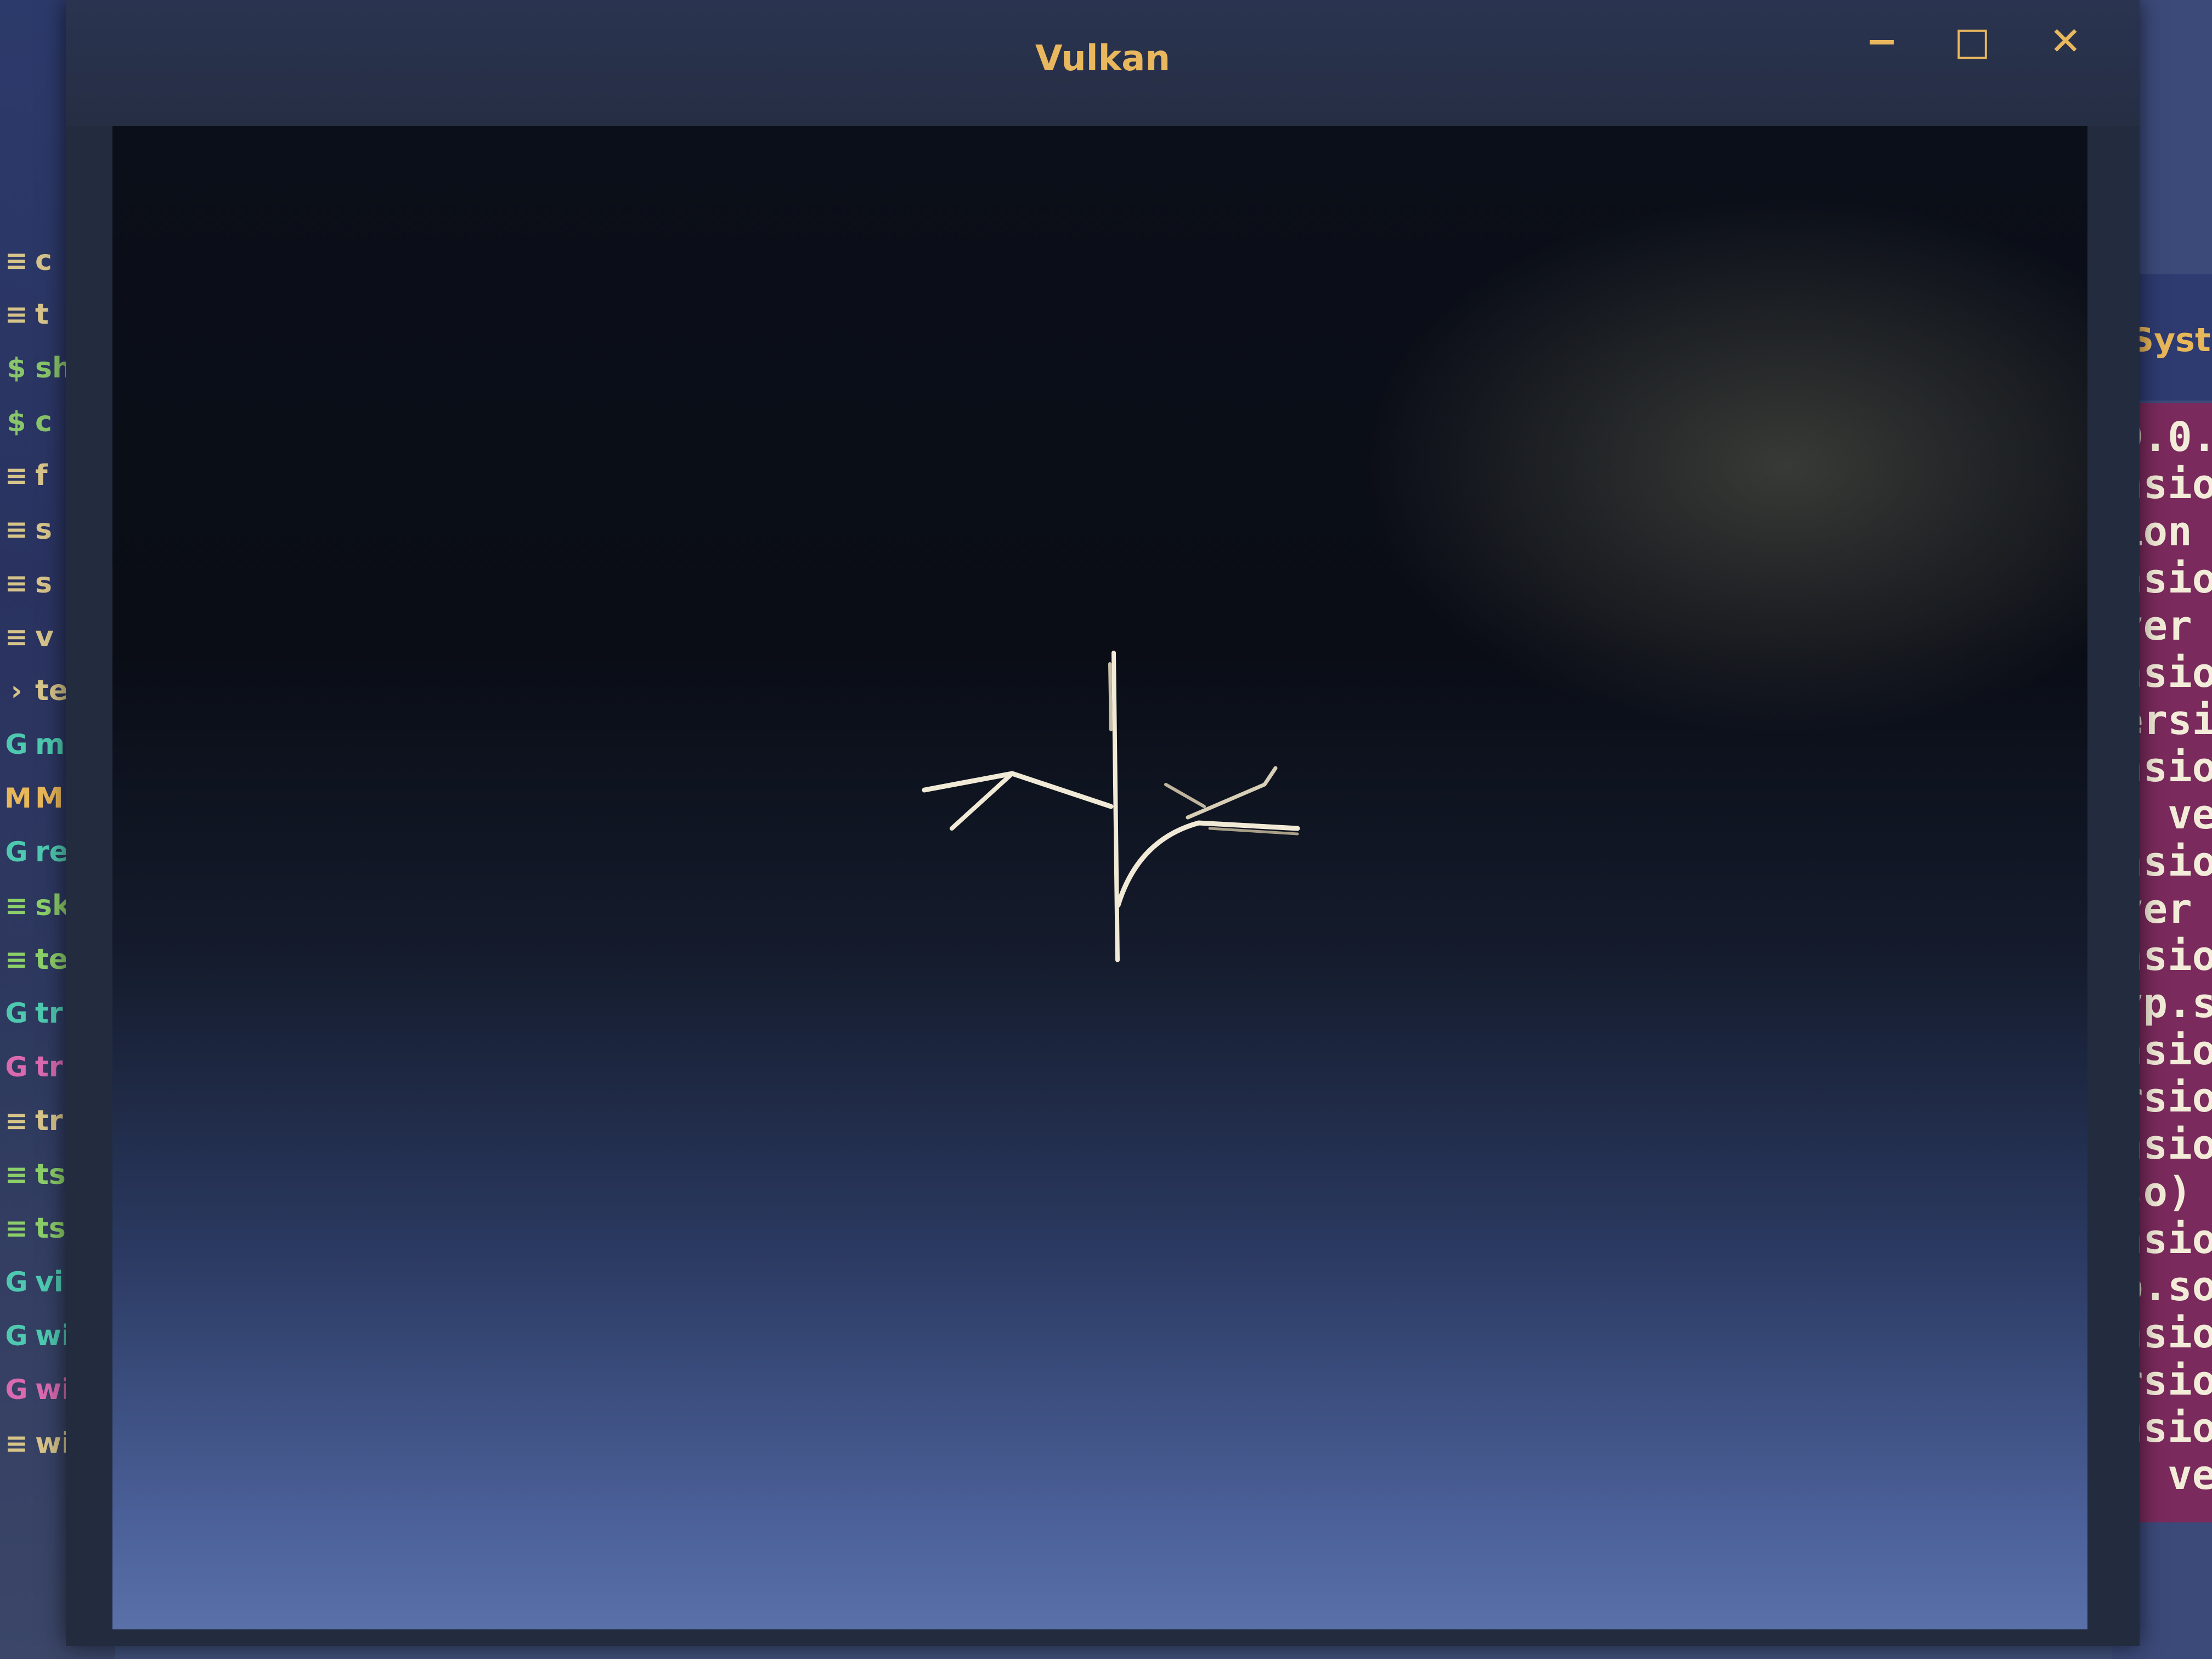 The image size is (2212, 1659). What do you see at coordinates (18, 798) in the screenshot?
I see `file-type-icon: M` at bounding box center [18, 798].